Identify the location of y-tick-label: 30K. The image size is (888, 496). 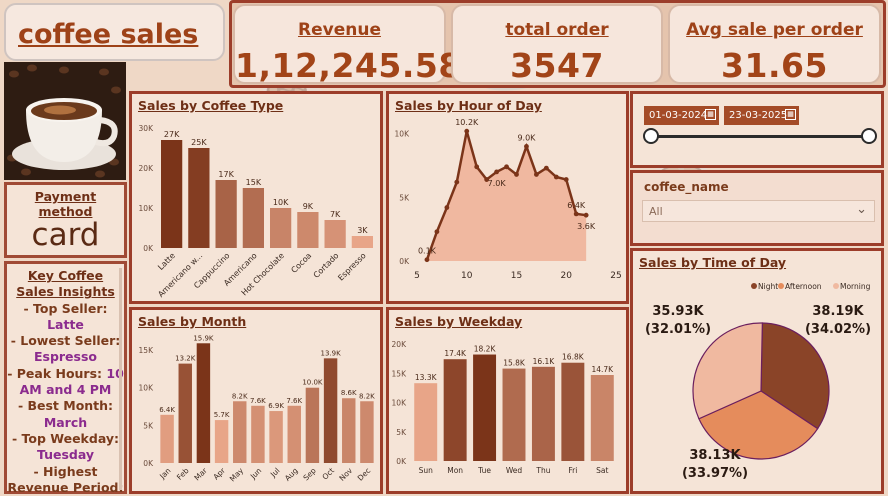
(147, 128).